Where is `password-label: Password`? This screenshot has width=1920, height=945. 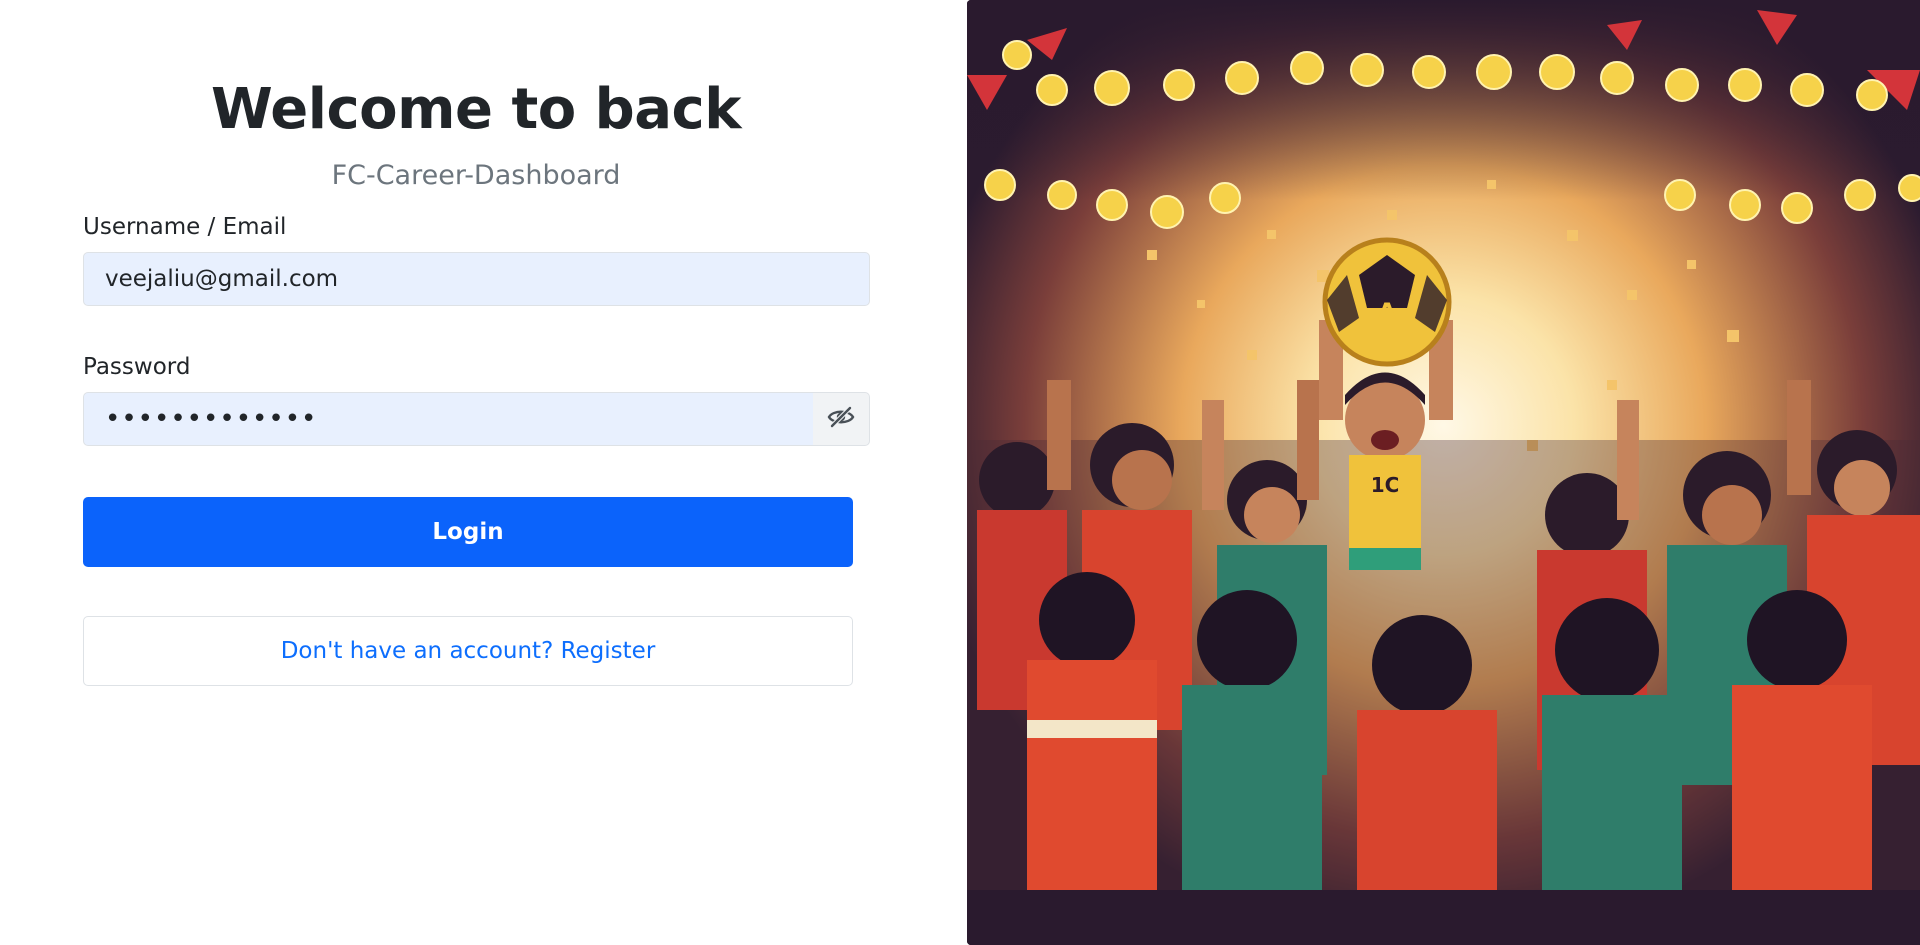 password-label: Password is located at coordinates (137, 367).